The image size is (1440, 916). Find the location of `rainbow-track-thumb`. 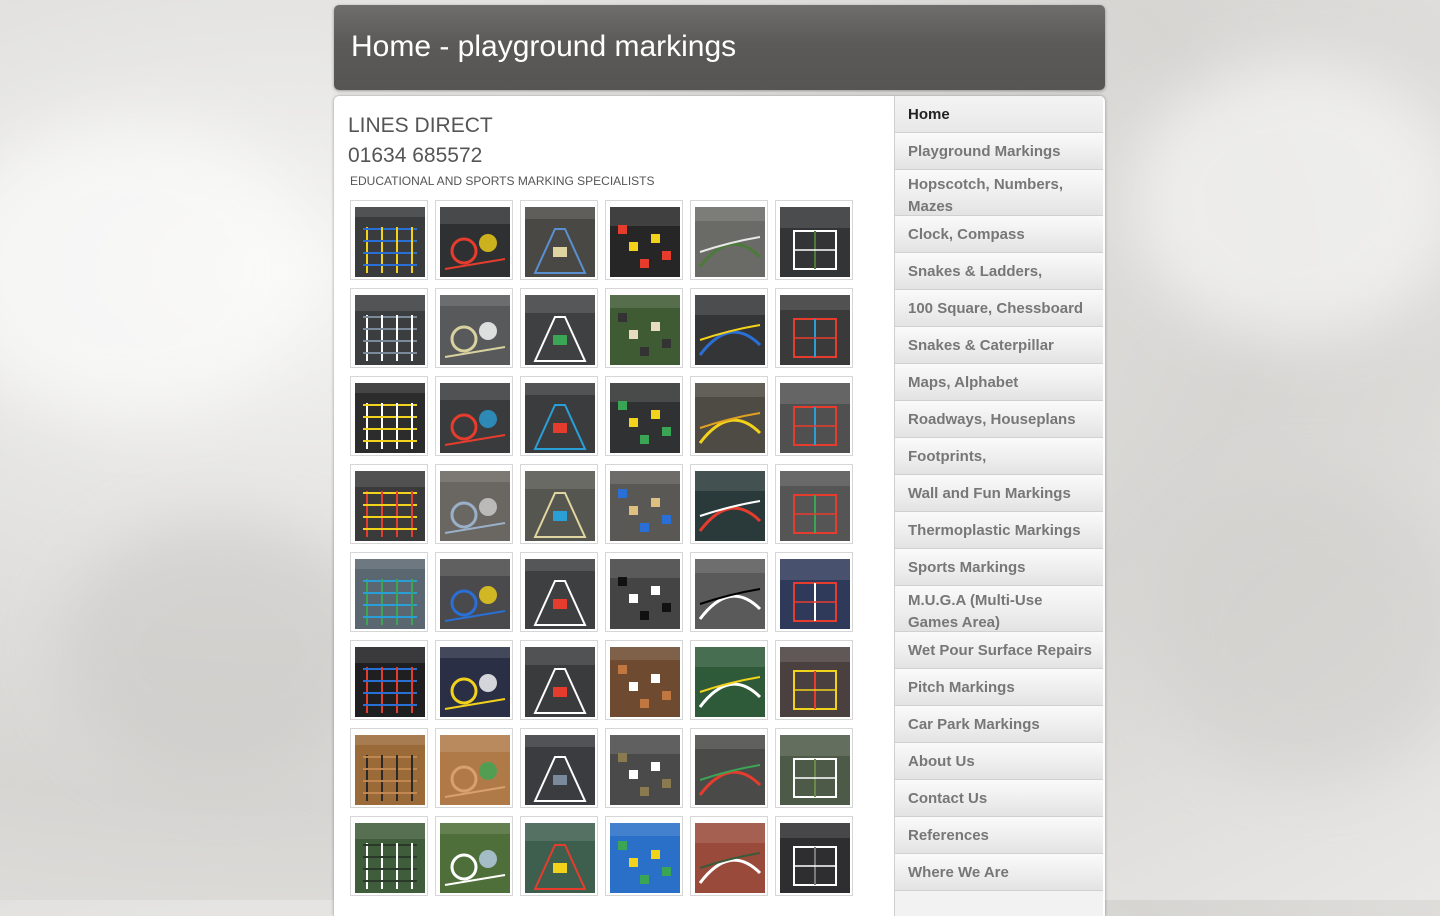

rainbow-track-thumb is located at coordinates (730, 770).